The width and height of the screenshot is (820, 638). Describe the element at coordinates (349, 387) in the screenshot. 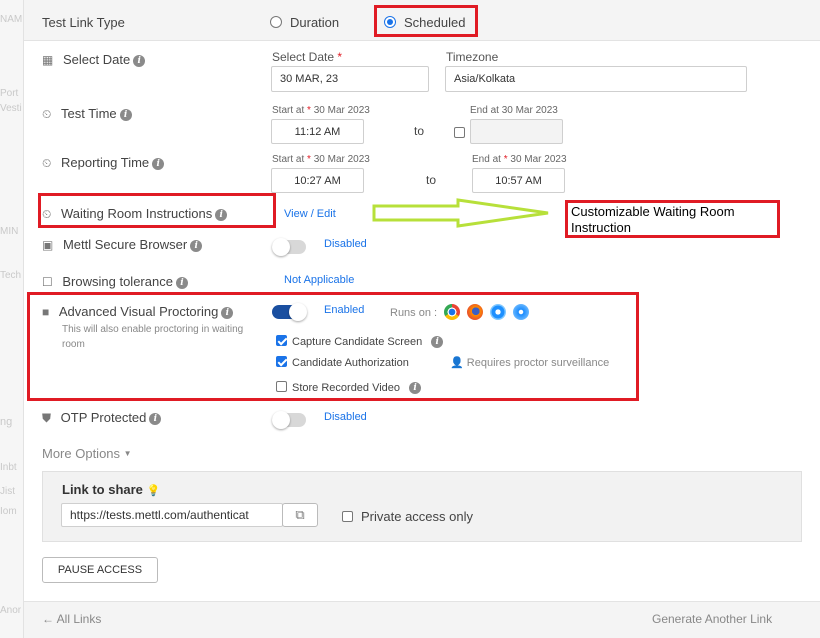

I see `store-video-checkbox: Store Recorded Video i` at that location.